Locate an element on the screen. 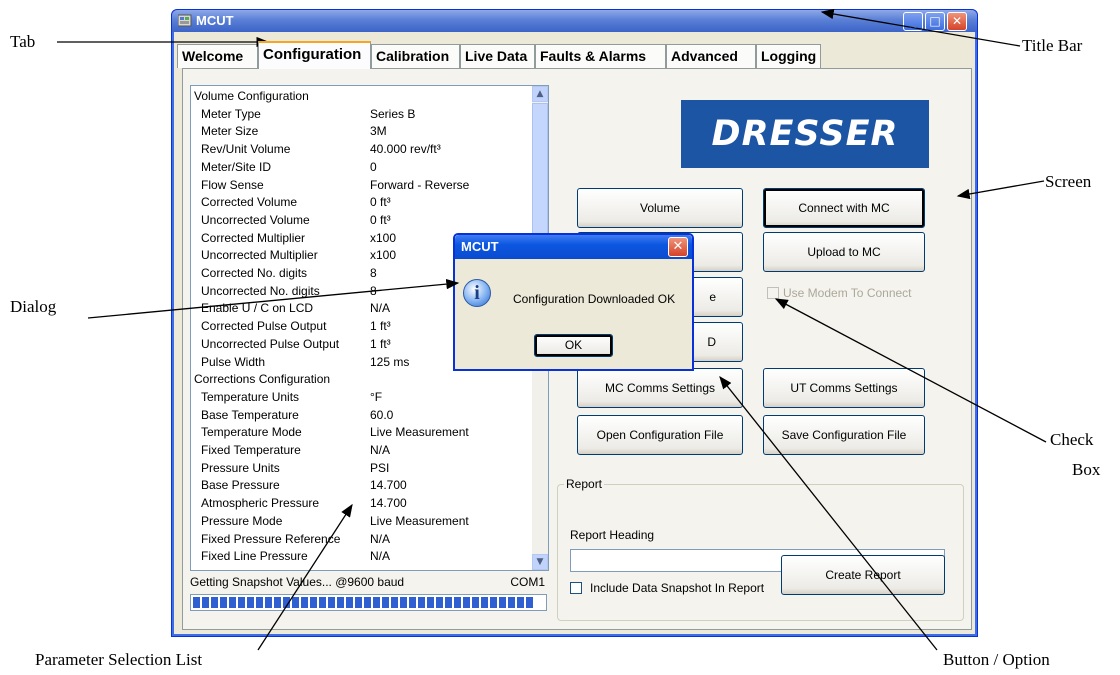 The image size is (1120, 675). use-modem-label: Use Modem To Connect is located at coordinates (847, 293).